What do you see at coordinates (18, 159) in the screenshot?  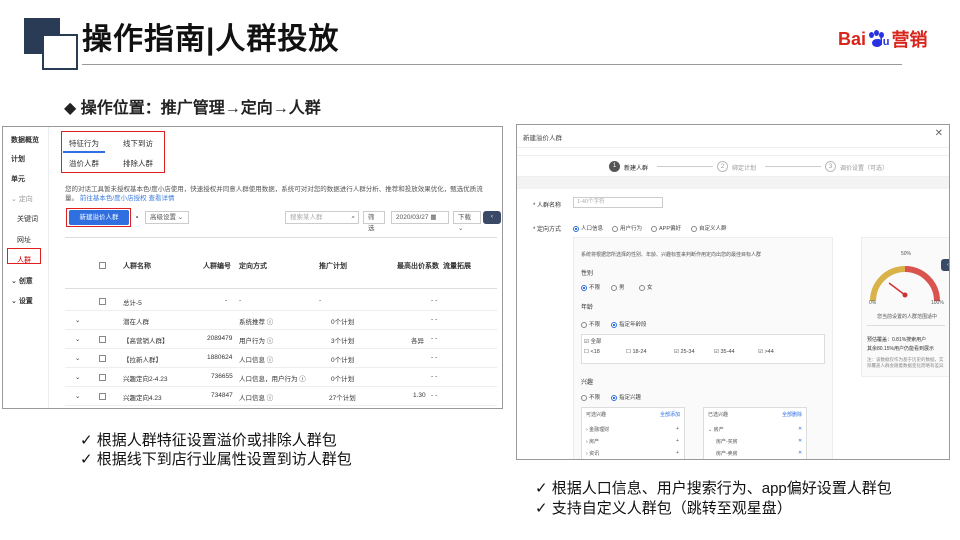 I see `sidebar-item-plan: 计划` at bounding box center [18, 159].